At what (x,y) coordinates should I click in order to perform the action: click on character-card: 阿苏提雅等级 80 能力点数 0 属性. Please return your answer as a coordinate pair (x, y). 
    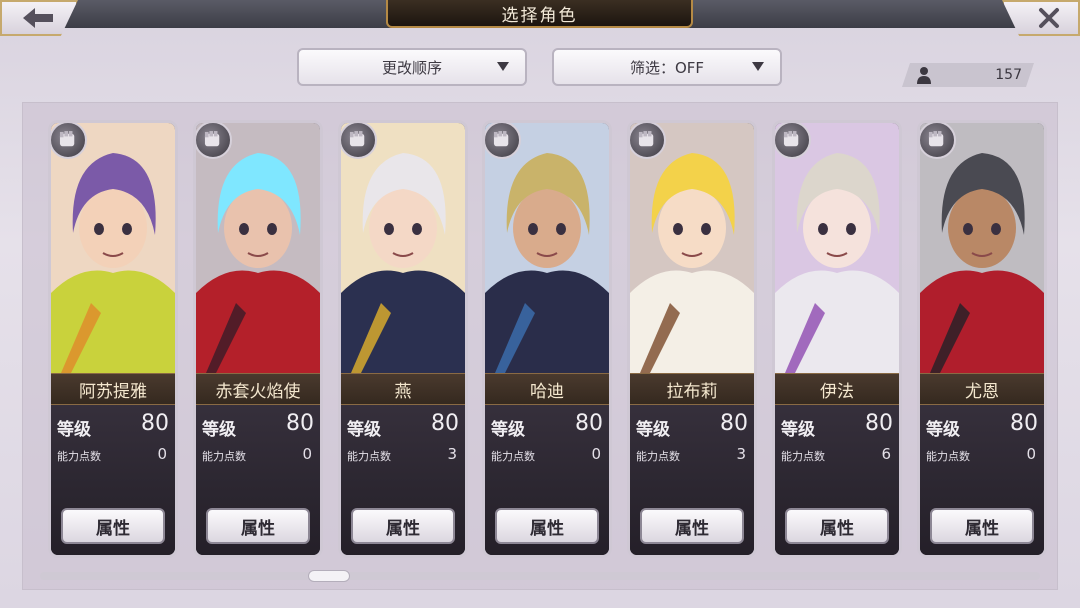
    Looking at the image, I should click on (113, 339).